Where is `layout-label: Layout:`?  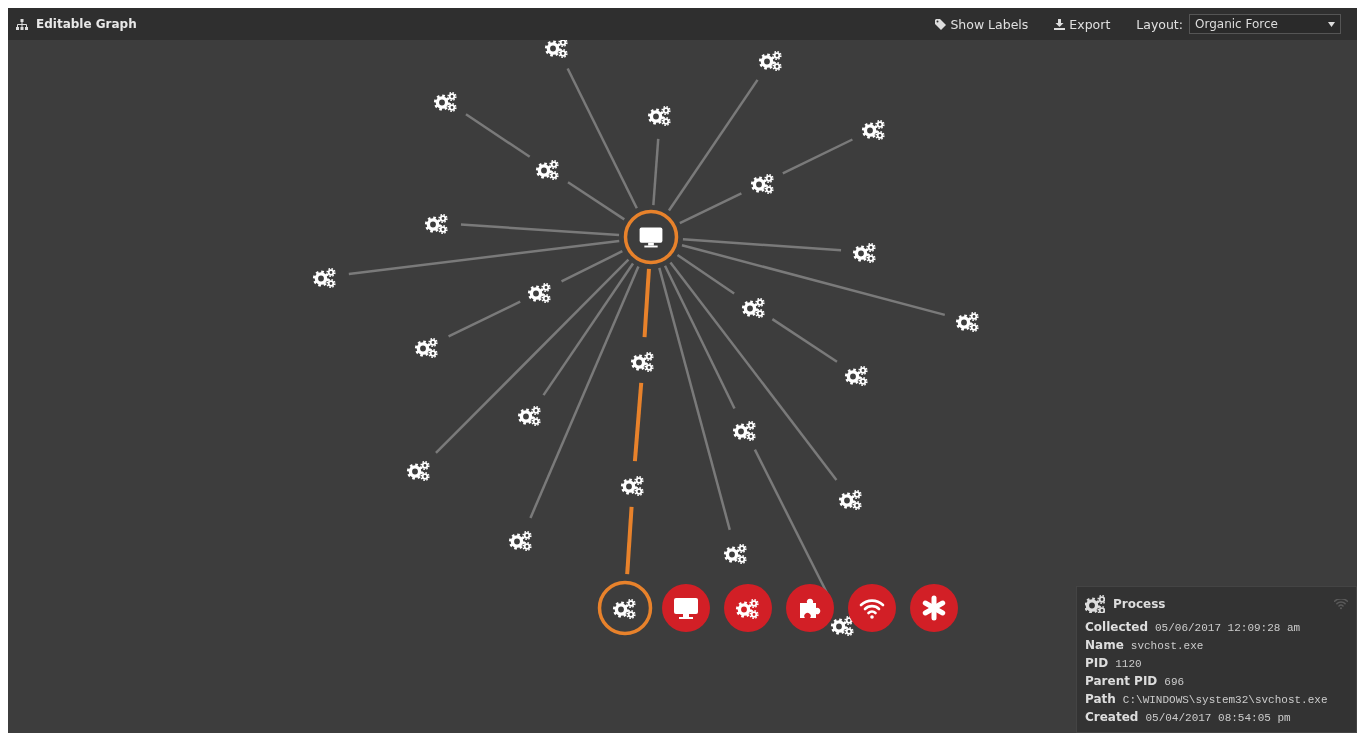
layout-label: Layout: is located at coordinates (1159, 24).